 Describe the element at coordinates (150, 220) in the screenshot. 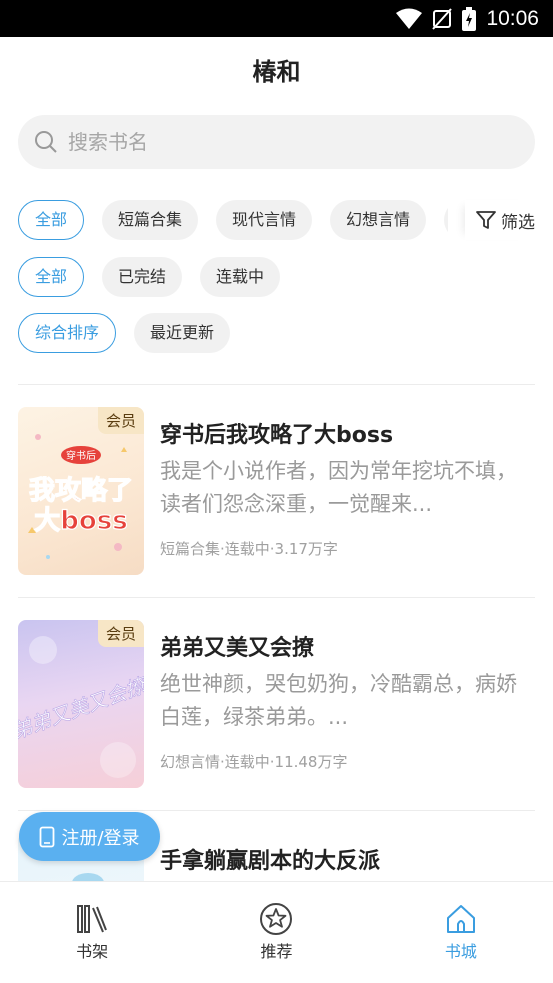

I see `category-chip-short: 短篇合集` at that location.